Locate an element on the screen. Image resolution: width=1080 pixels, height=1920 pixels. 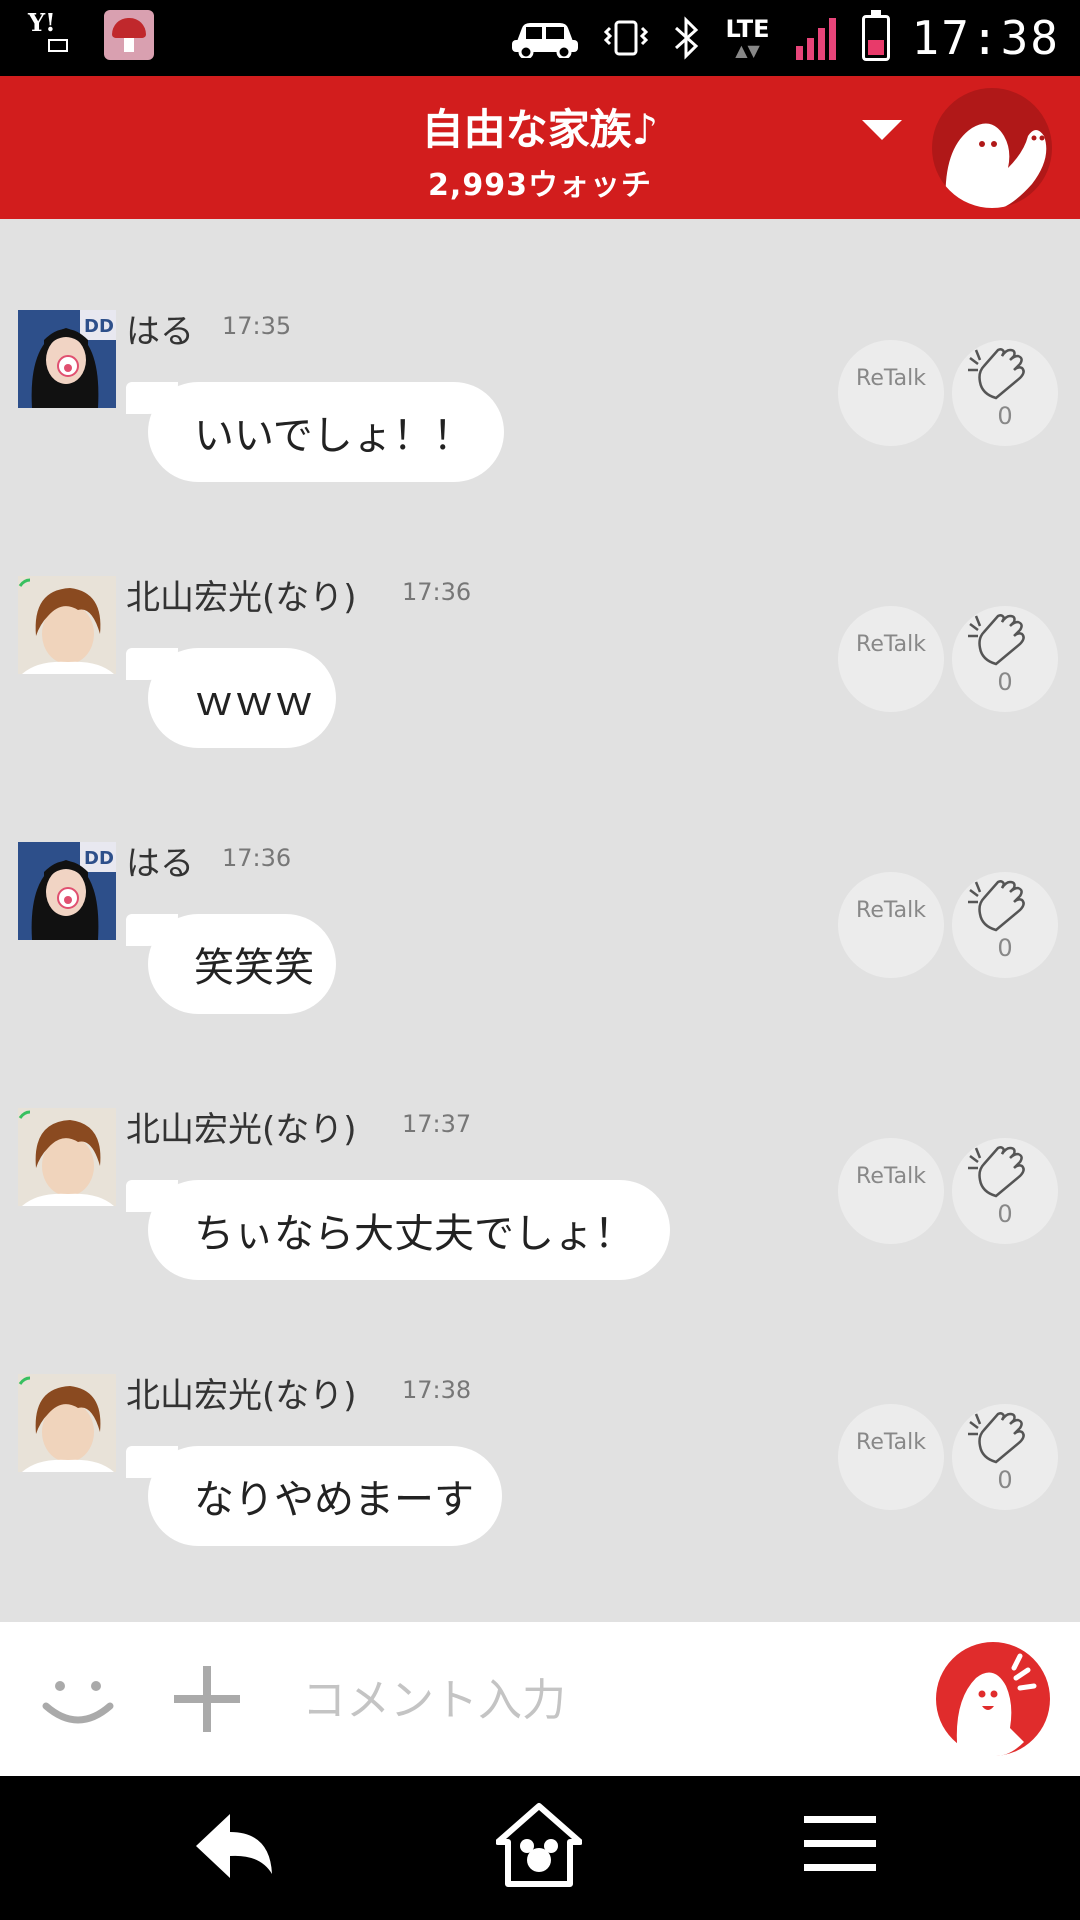
chat-header: 自由な家族♪ 2,993ウォッチ is located at coordinates (540, 147).